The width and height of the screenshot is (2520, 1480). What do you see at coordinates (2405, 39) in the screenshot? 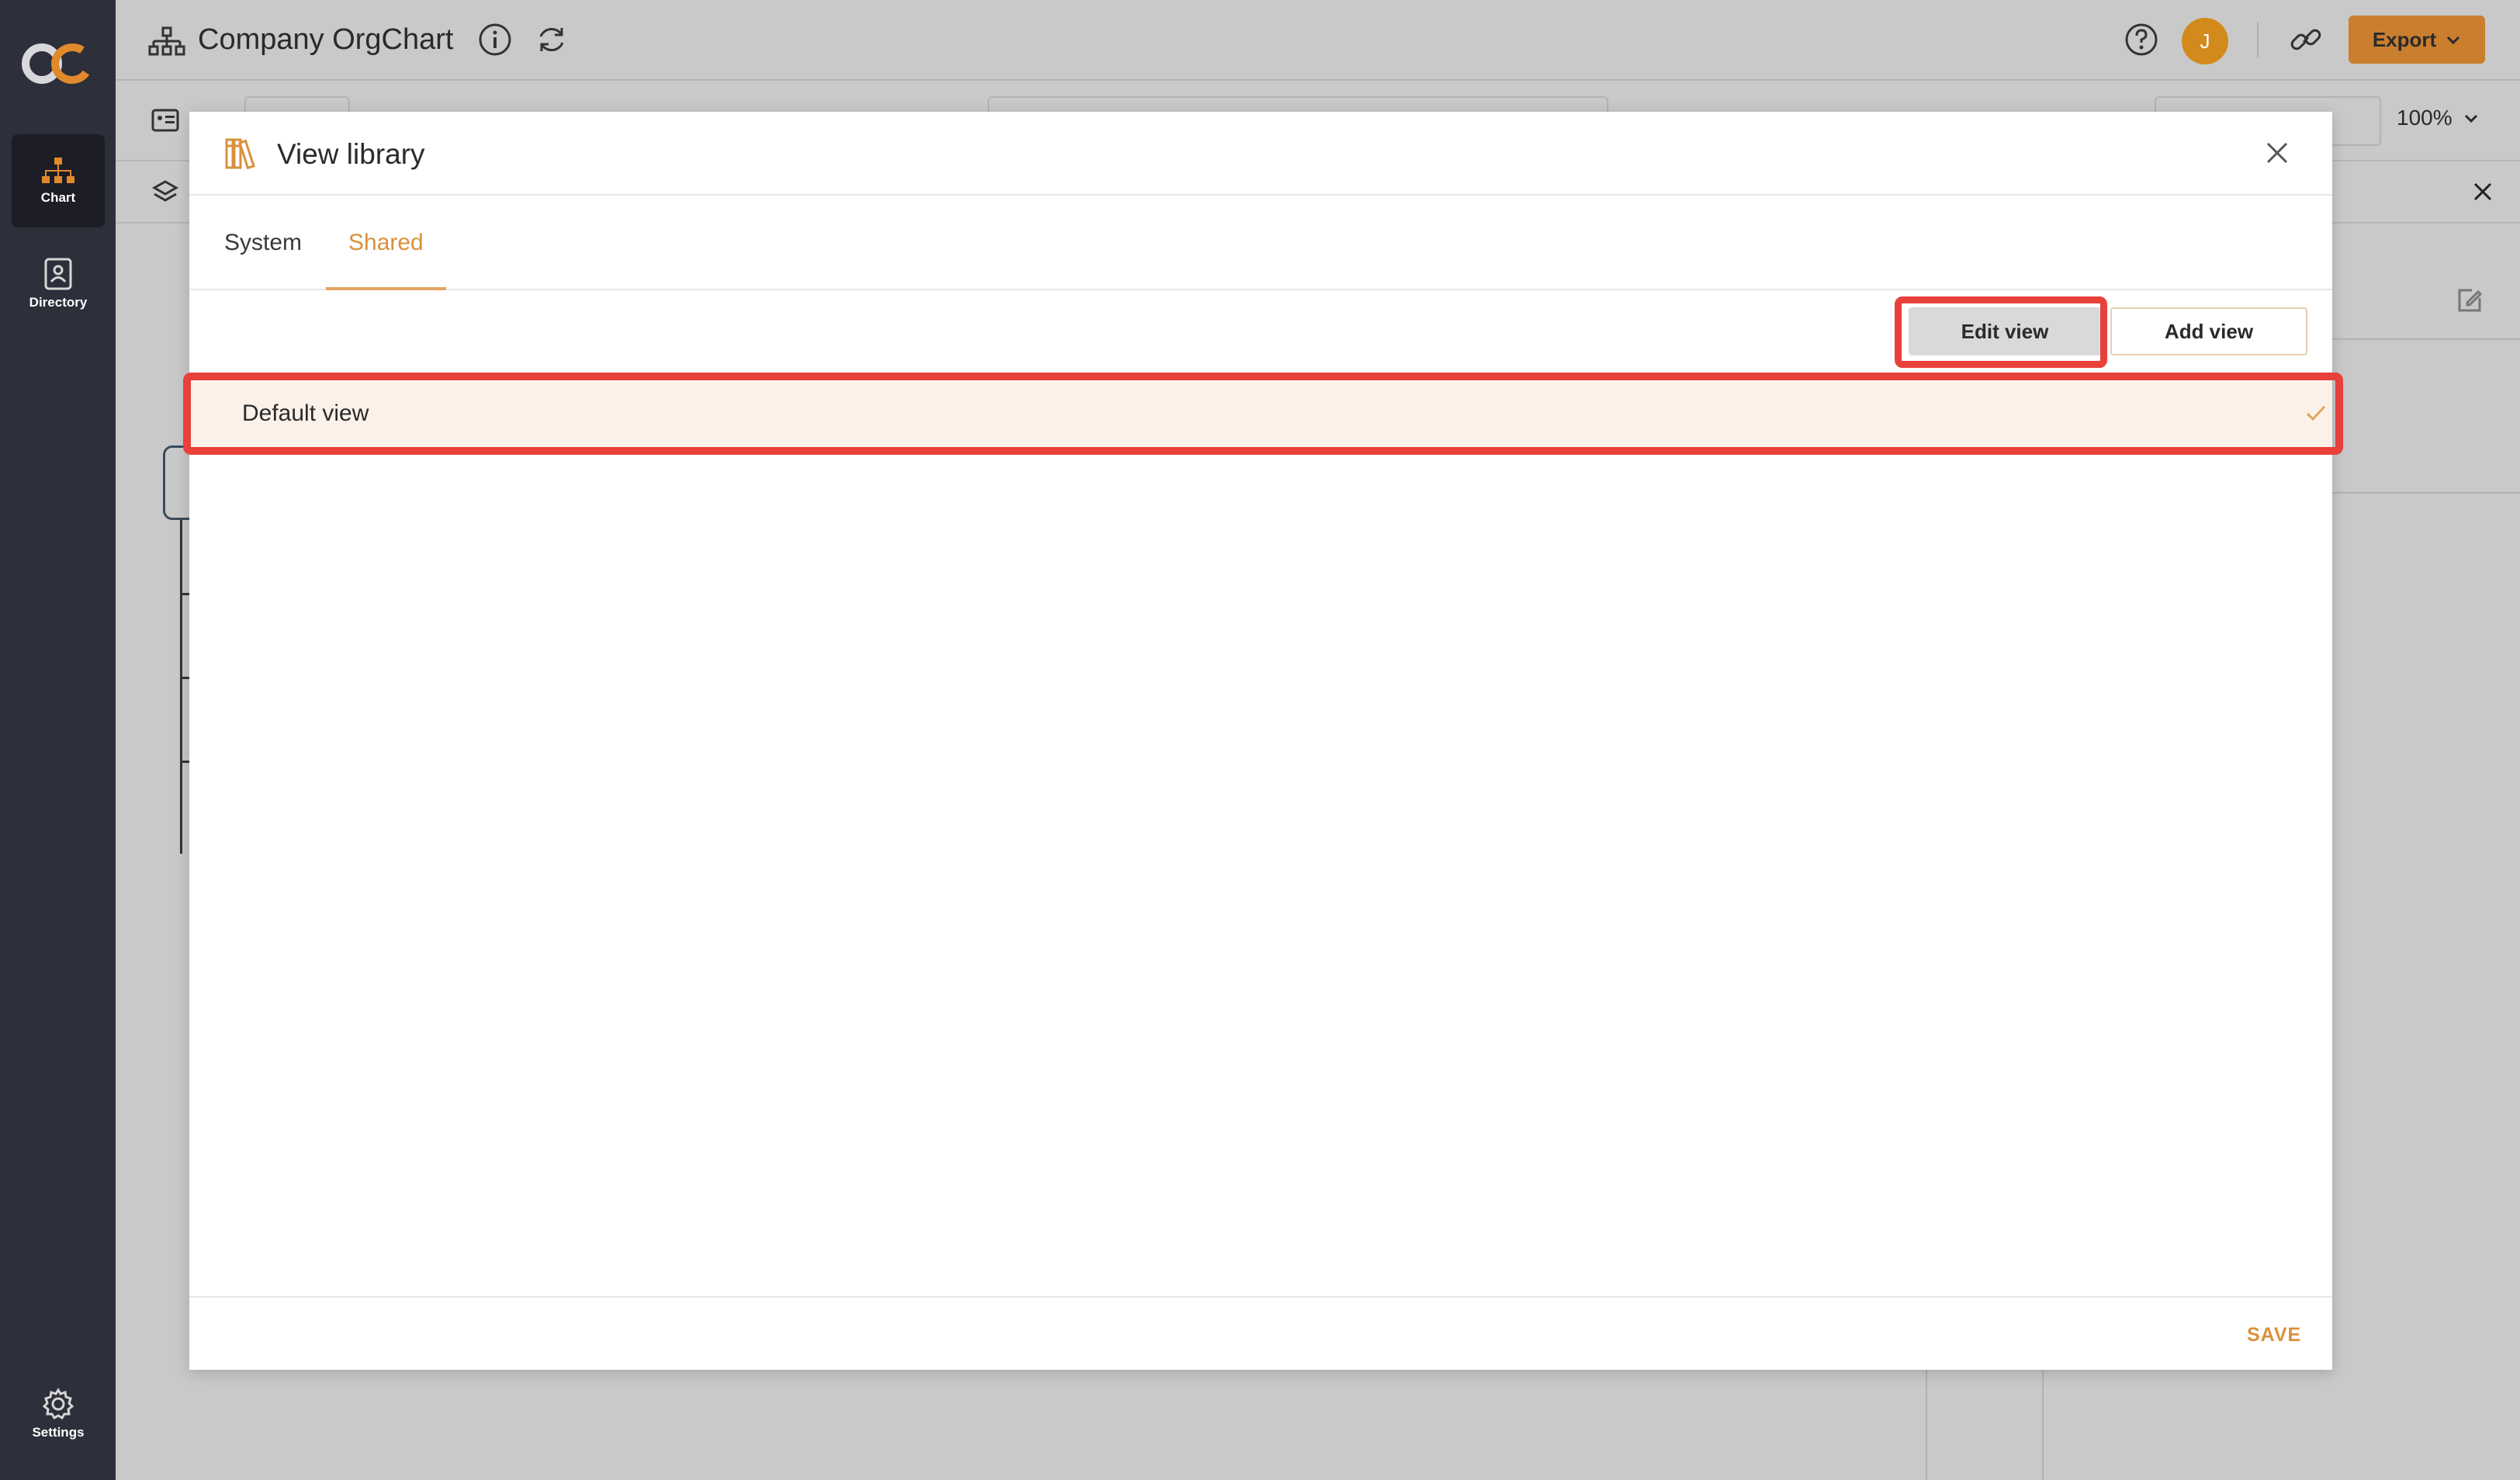
I see `export-label: Export` at bounding box center [2405, 39].